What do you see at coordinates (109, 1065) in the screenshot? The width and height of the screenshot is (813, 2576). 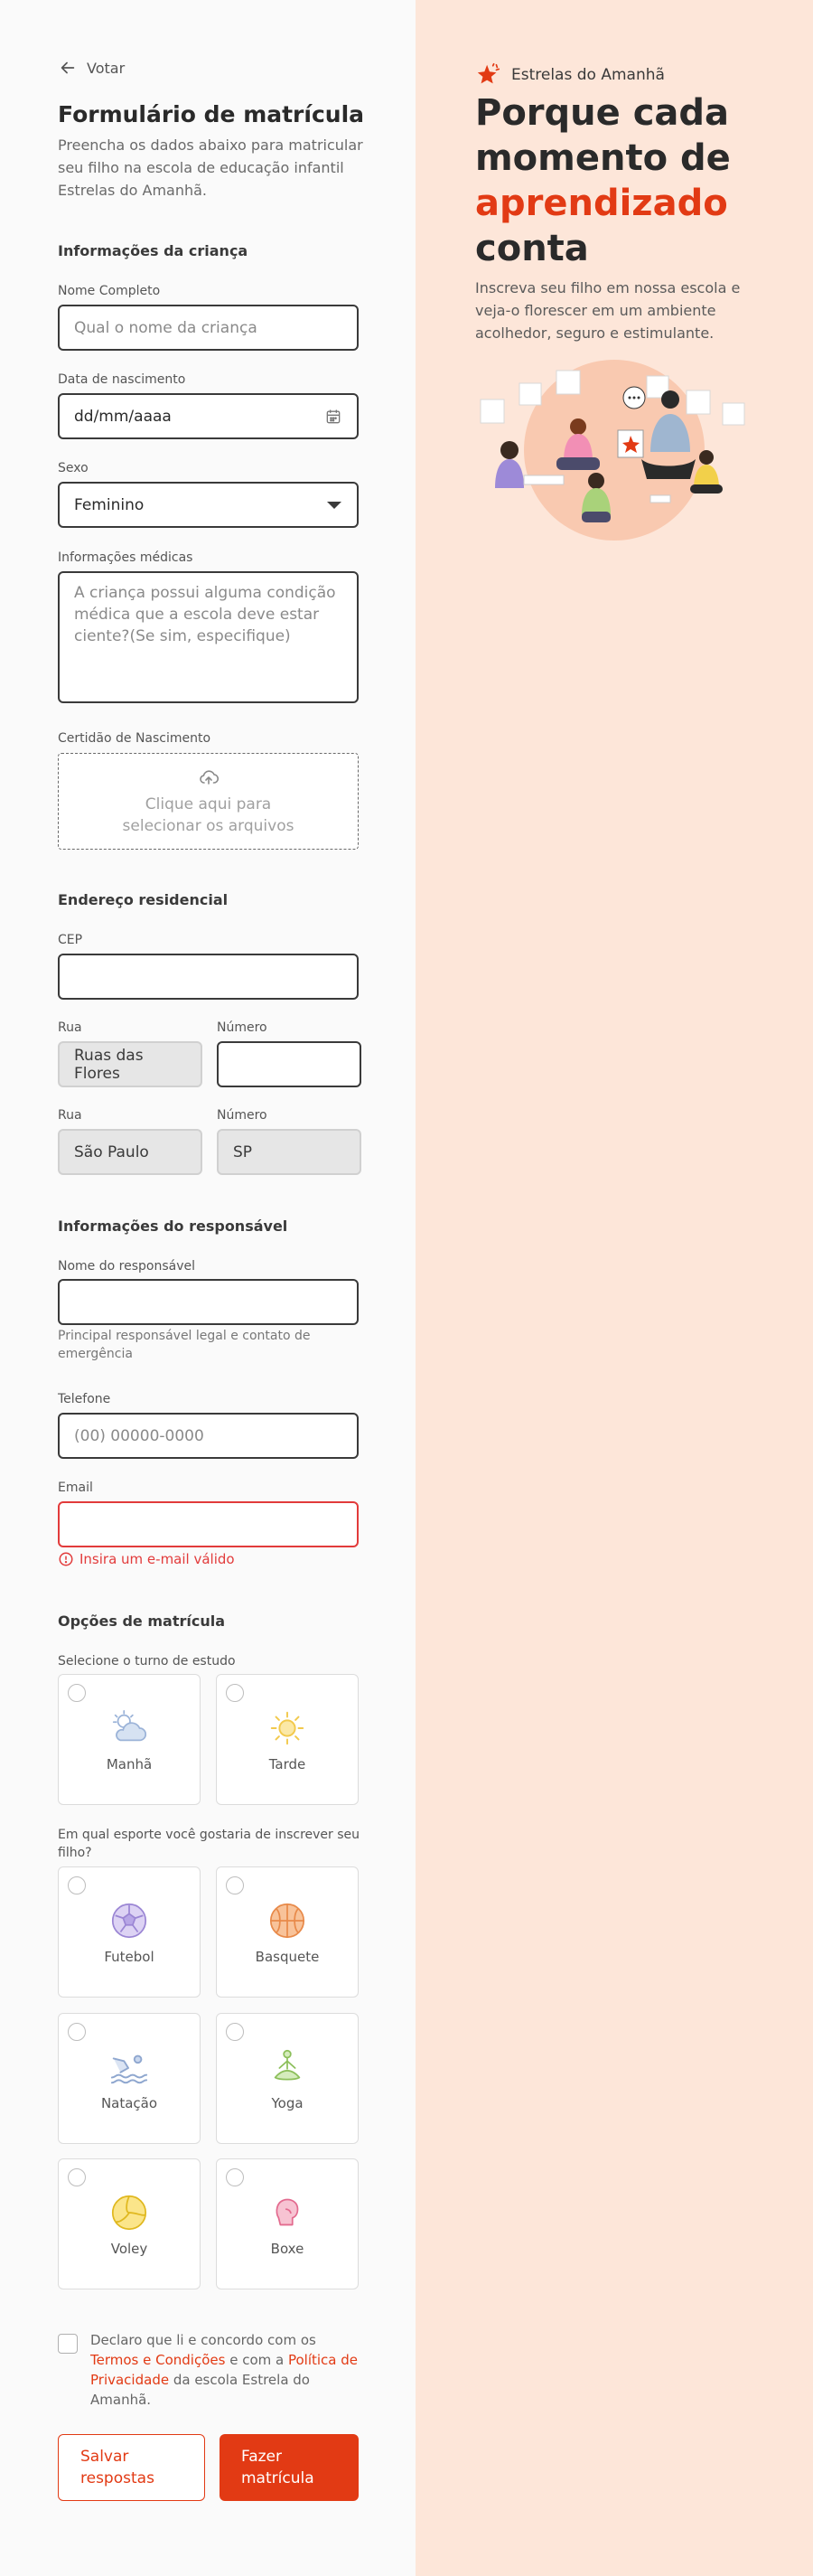 I see `street-value: Ruas das Flores` at bounding box center [109, 1065].